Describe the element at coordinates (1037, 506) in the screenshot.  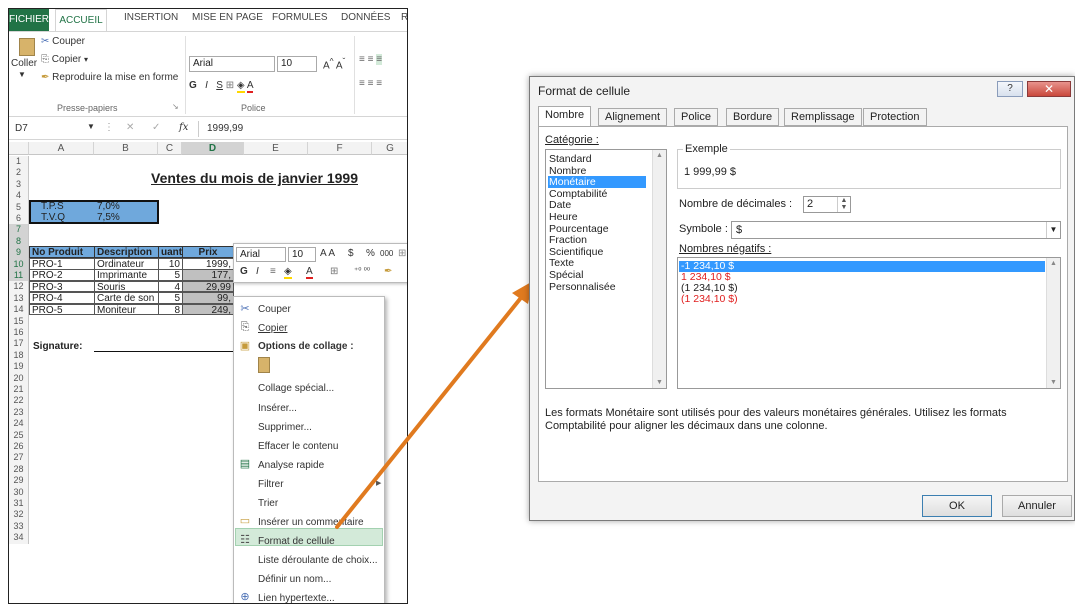
I see `cancel-button: Annuler` at that location.